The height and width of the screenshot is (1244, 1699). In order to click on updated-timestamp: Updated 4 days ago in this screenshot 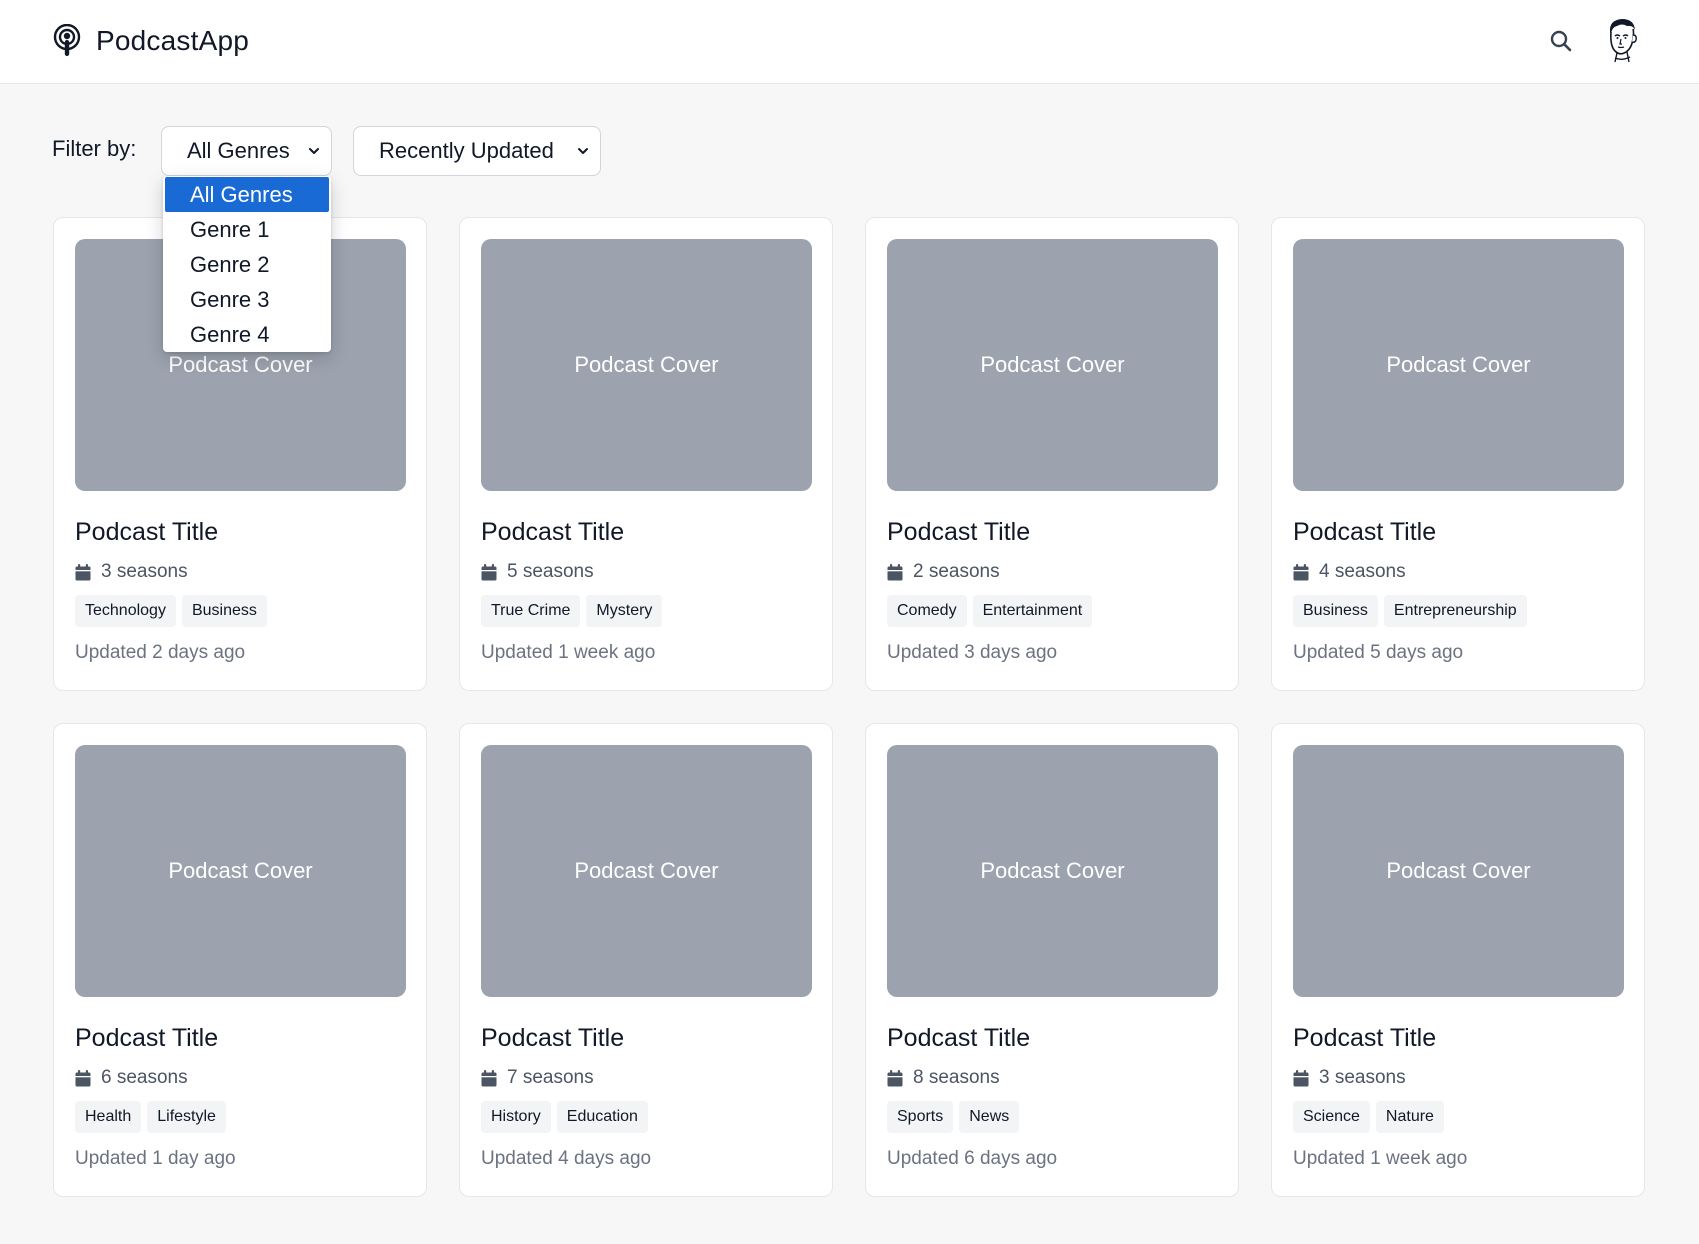, I will do `click(566, 1158)`.